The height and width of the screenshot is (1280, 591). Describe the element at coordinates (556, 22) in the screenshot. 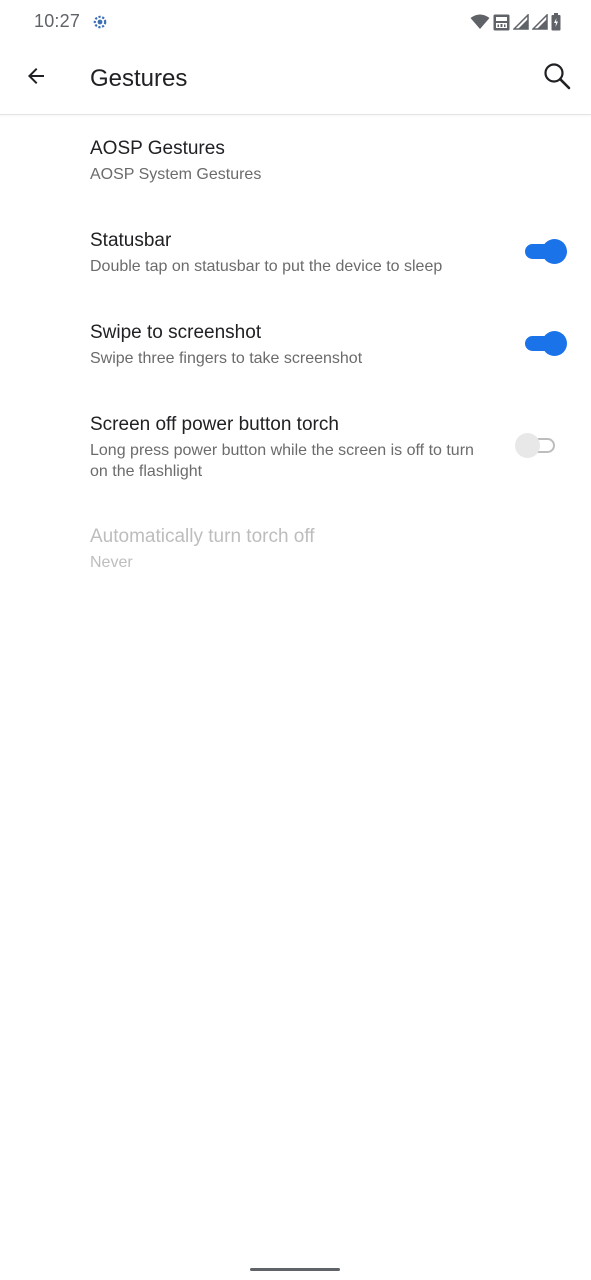

I see `battery-icon` at that location.